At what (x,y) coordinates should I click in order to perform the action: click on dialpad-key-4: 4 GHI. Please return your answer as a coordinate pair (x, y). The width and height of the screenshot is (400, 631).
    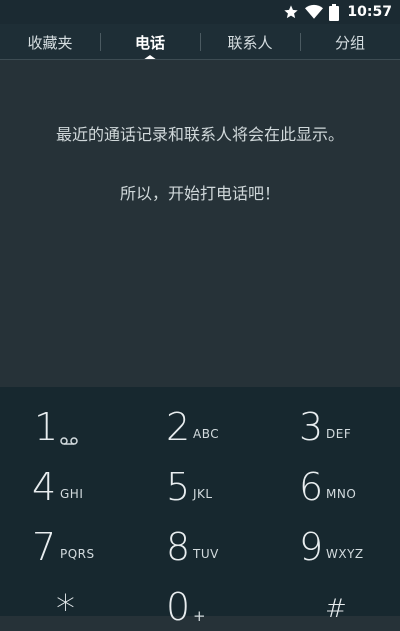
    Looking at the image, I should click on (66, 478).